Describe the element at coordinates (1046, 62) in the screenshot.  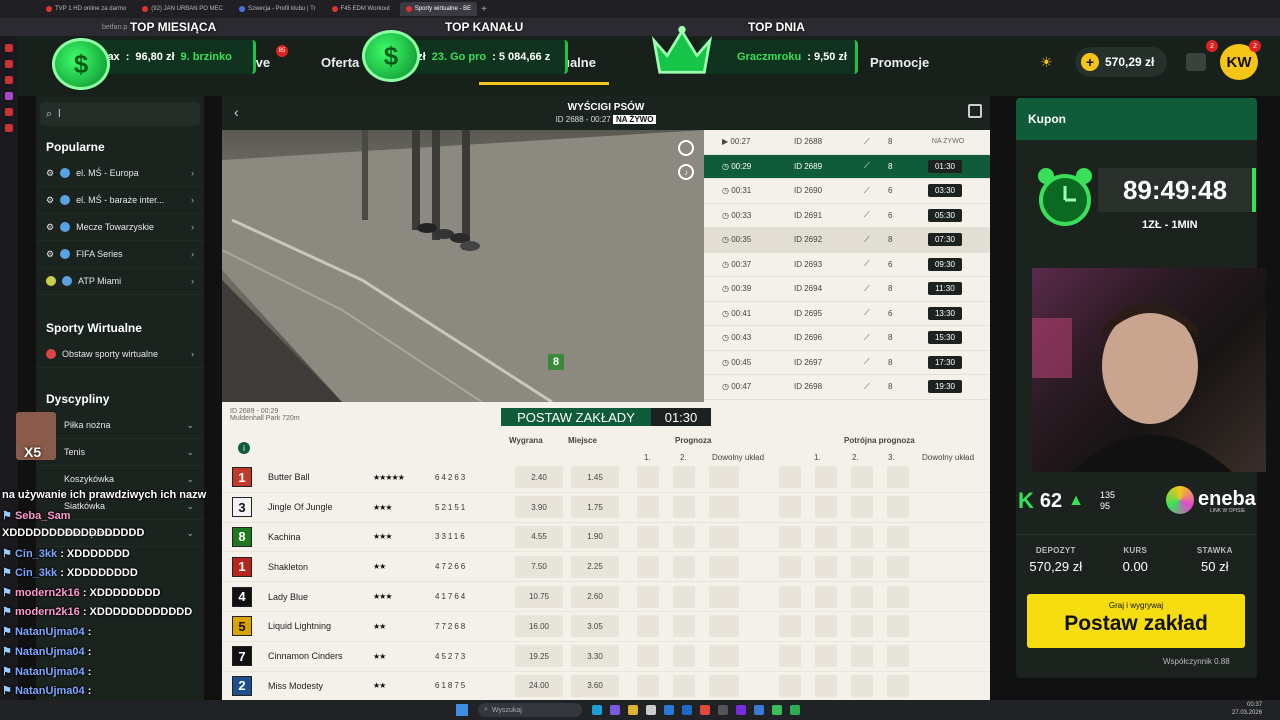
I see `theme-sun-icon: ☀` at that location.